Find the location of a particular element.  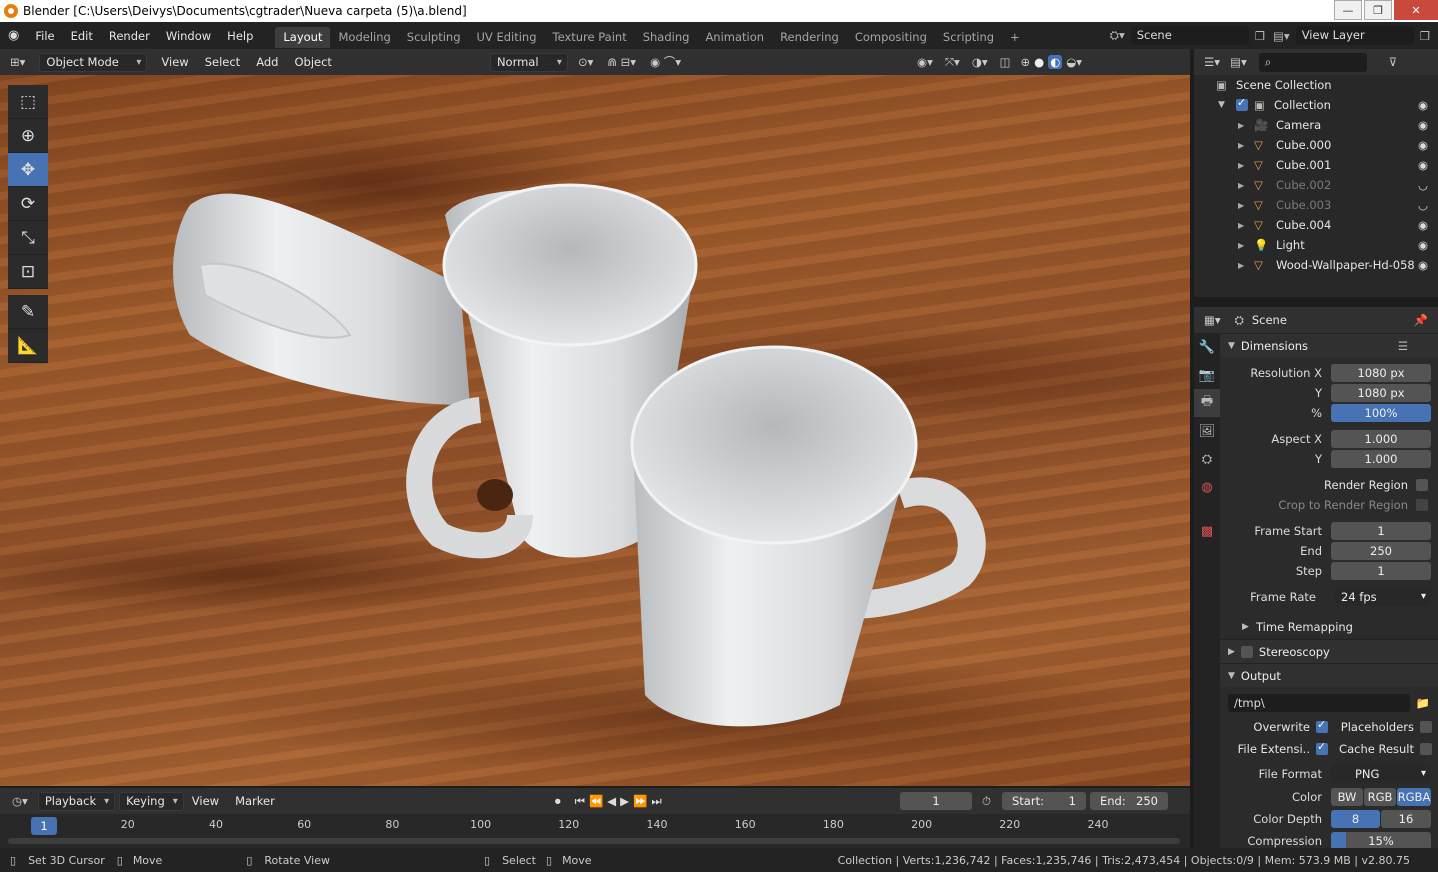

collection-row: ▼ ▣ Collection ◉ is located at coordinates (1316, 105).